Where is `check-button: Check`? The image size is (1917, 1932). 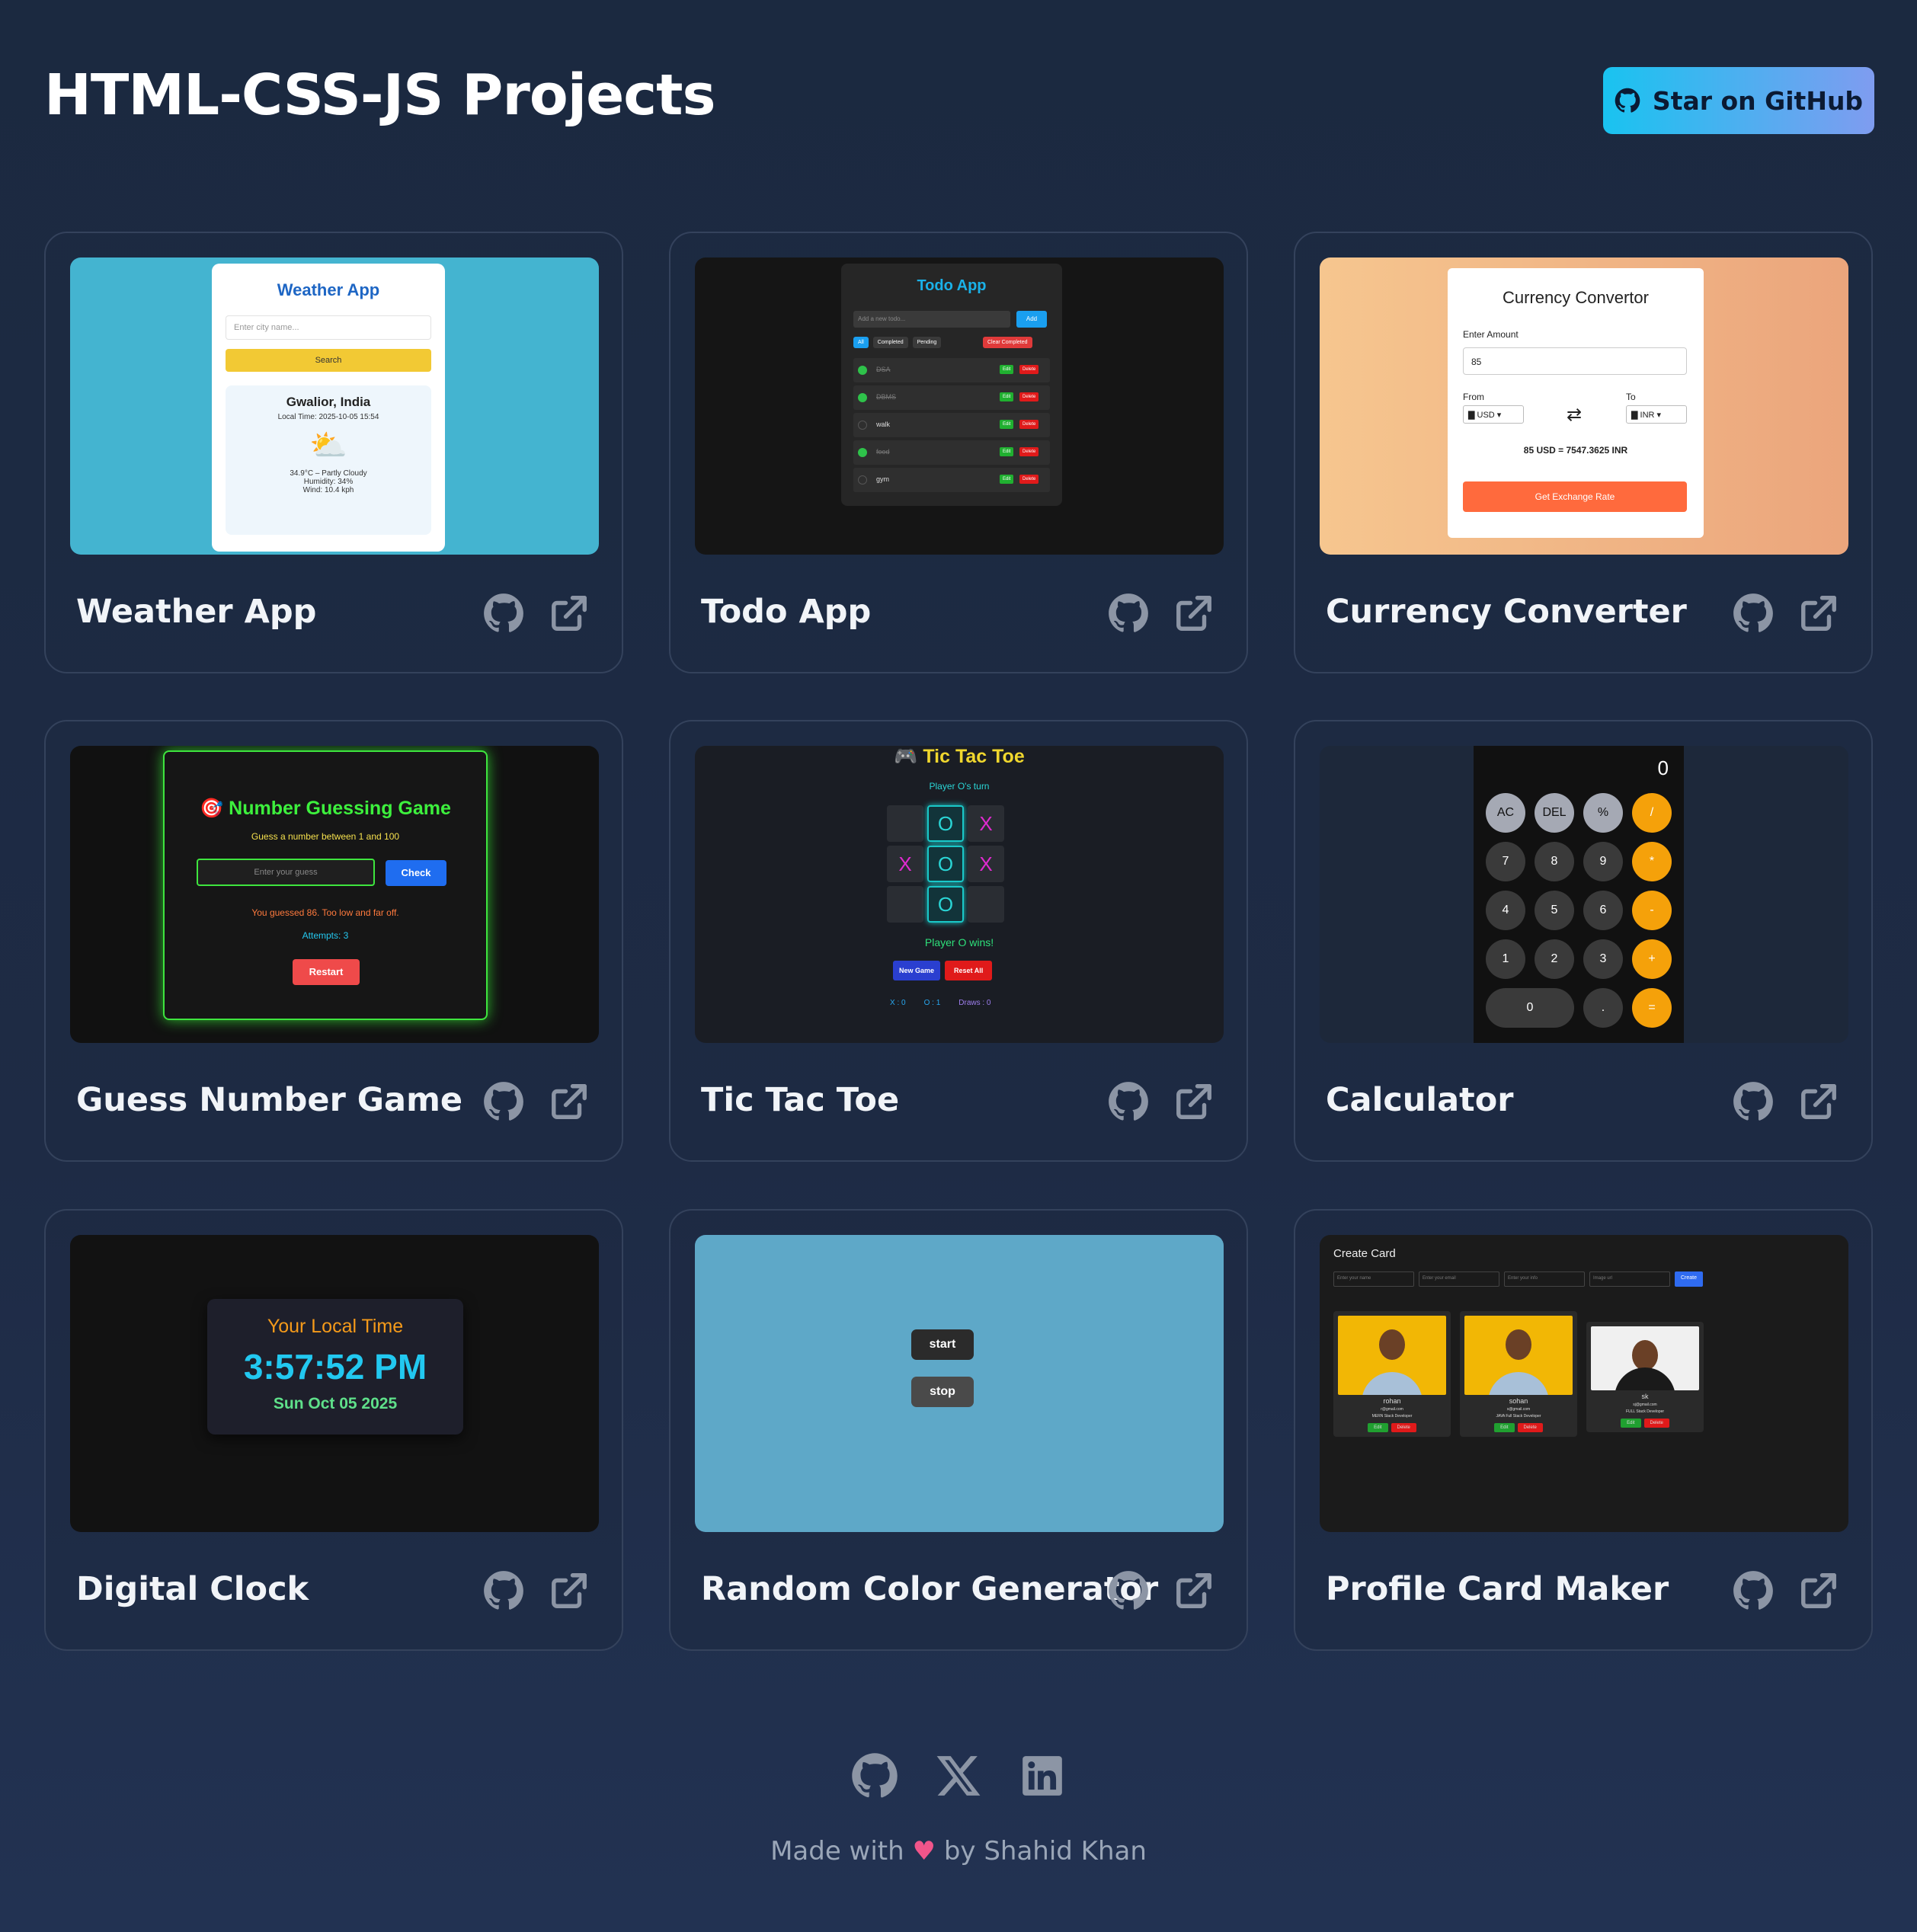 check-button: Check is located at coordinates (416, 873).